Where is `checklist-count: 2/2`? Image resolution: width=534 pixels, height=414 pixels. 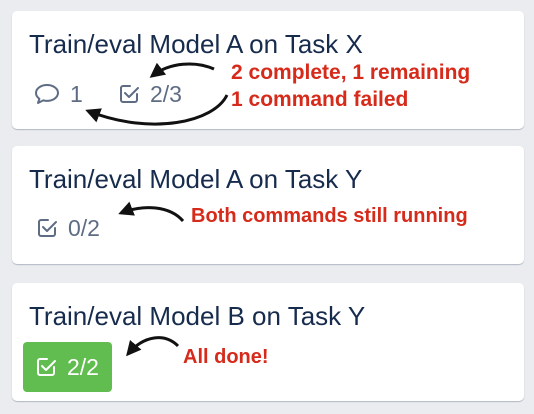
checklist-count: 2/2 is located at coordinates (83, 366).